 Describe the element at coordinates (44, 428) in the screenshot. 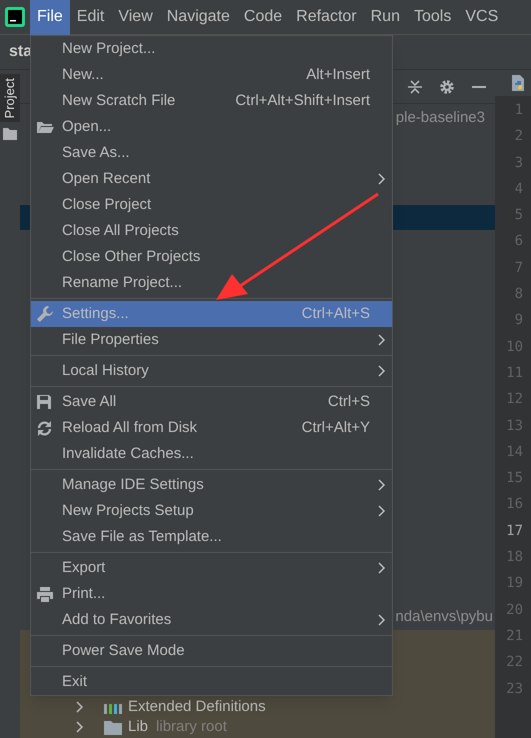

I see `reload-icon` at that location.